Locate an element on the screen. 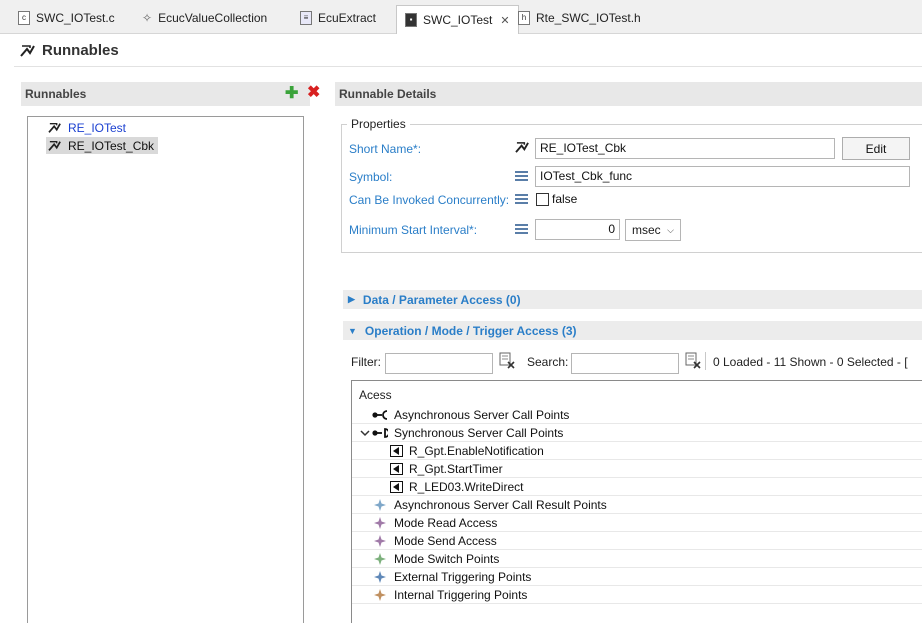 The height and width of the screenshot is (623, 922). interval-unit-value: msec is located at coordinates (646, 230).